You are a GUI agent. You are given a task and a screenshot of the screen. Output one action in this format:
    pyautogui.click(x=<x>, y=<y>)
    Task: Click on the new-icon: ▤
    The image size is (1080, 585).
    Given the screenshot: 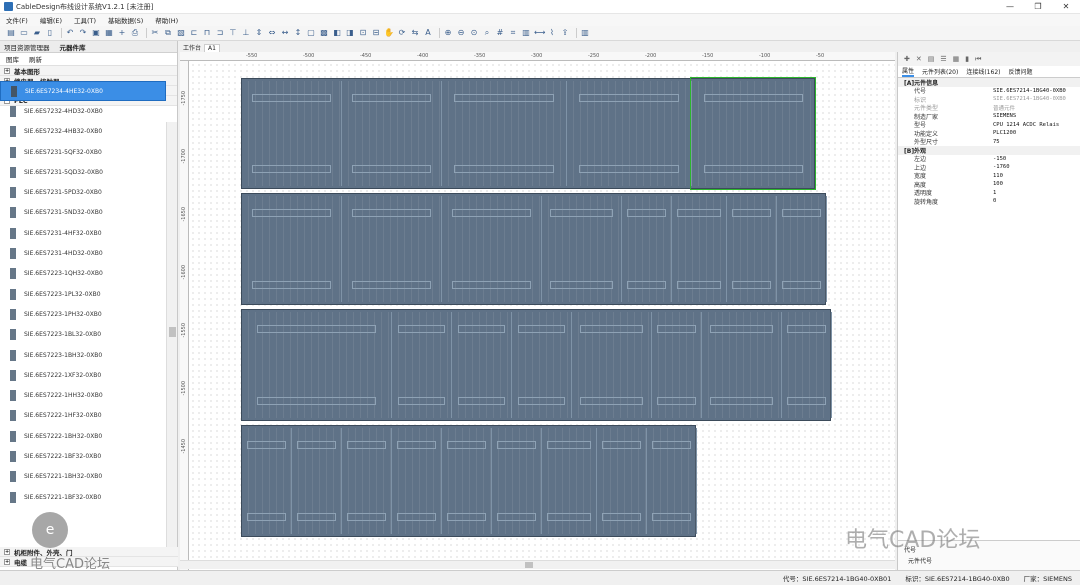 What is the action you would take?
    pyautogui.click(x=11, y=33)
    